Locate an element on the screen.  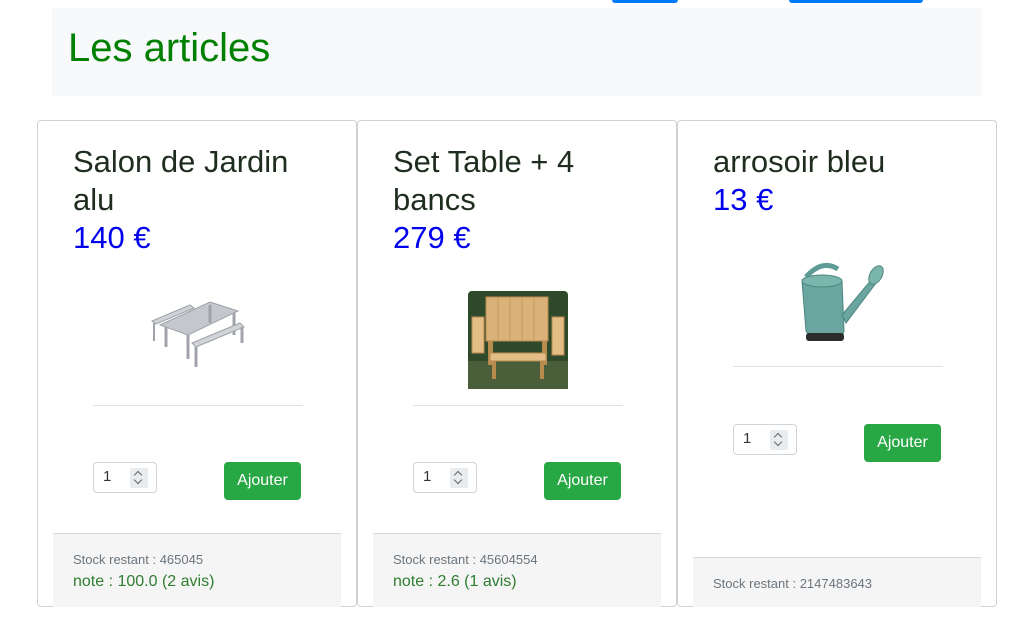
article-name: arrosoir bleu is located at coordinates (799, 161).